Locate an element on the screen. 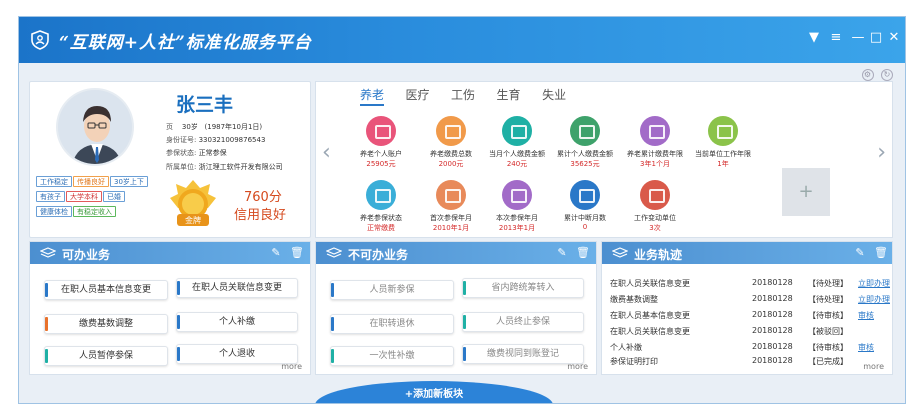  id-value: 330321009876543 is located at coordinates (232, 140).